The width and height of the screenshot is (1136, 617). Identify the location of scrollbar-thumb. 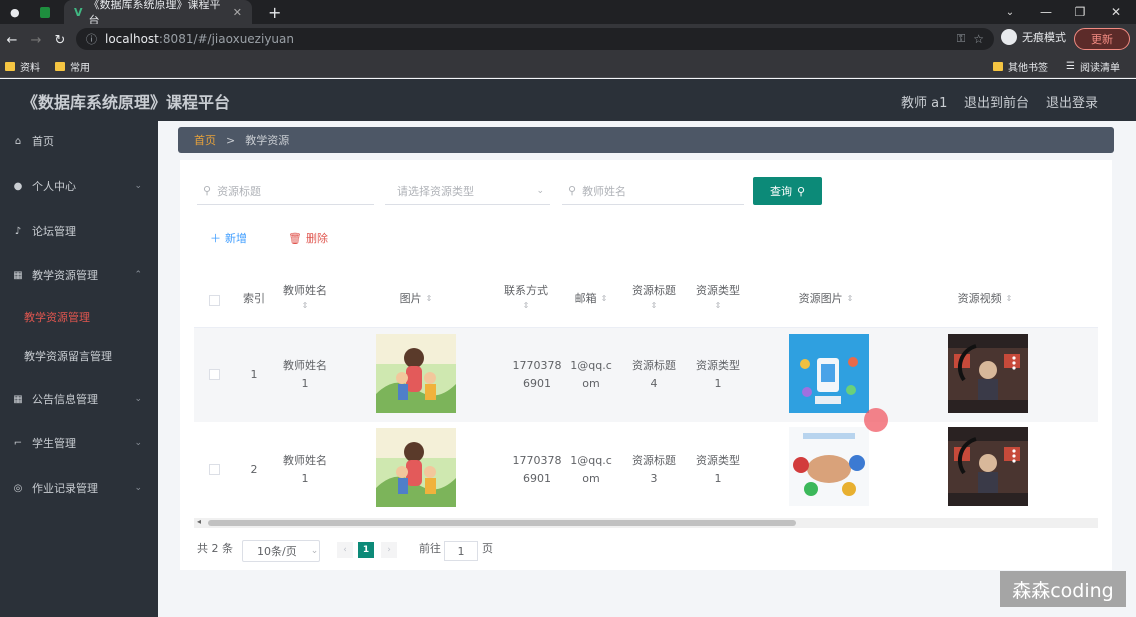
(502, 523).